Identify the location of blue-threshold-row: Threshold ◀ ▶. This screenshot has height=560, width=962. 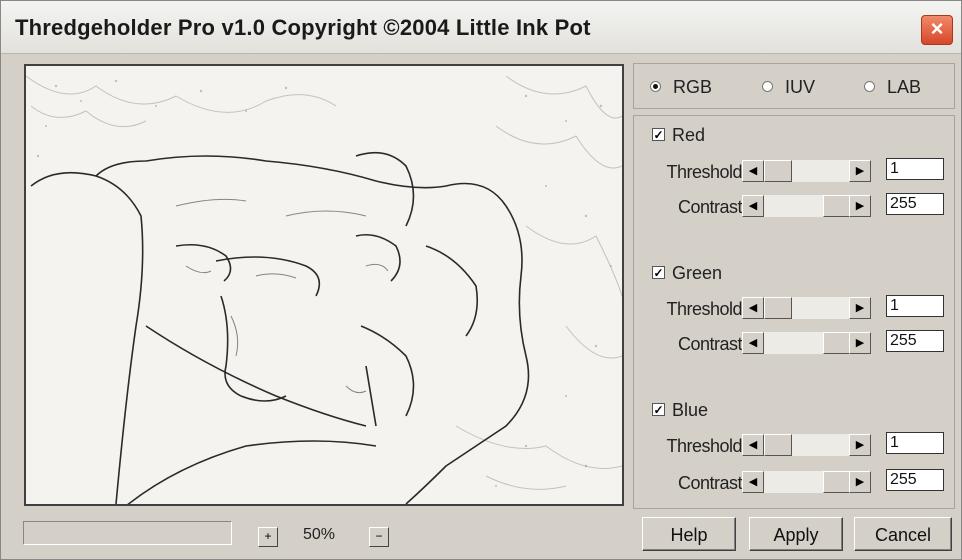
(795, 446).